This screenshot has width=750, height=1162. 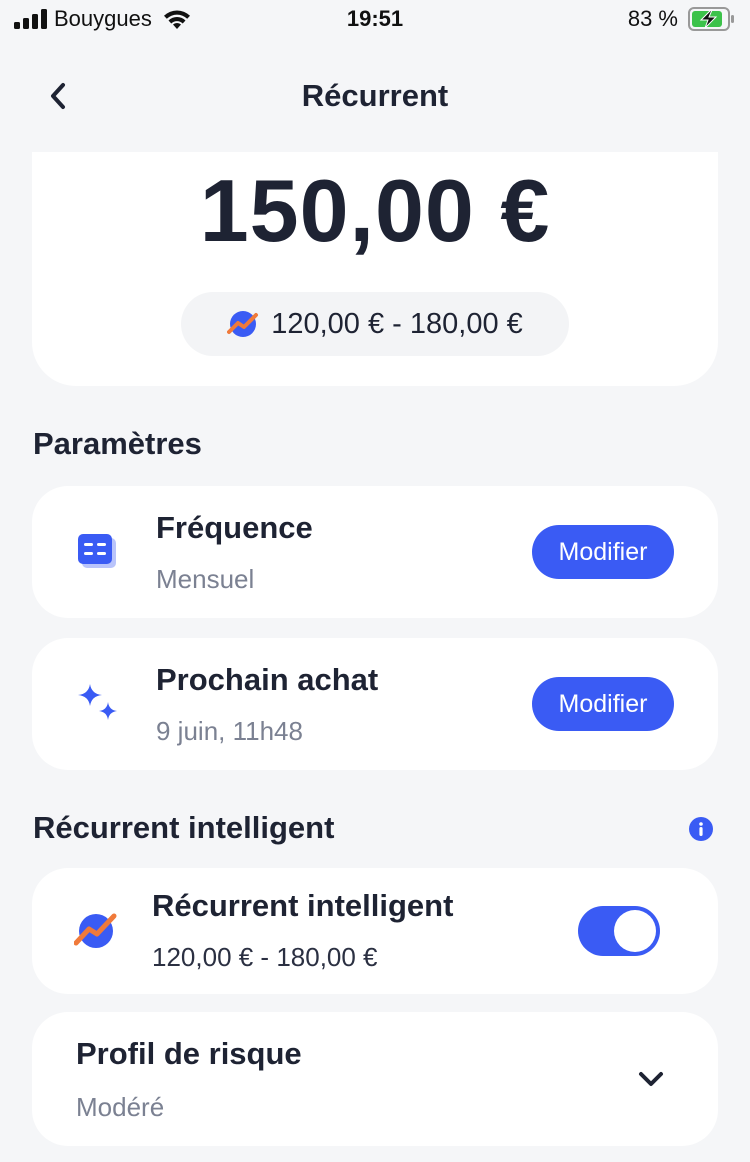 I want to click on modify-next-purchase-button: Modifier, so click(x=603, y=704).